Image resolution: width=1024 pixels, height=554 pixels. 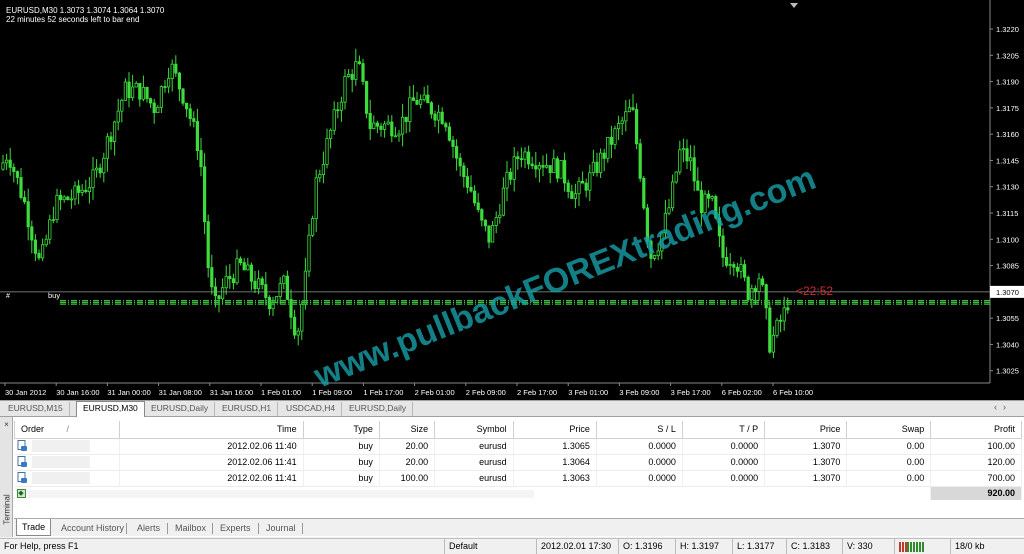 What do you see at coordinates (190, 528) in the screenshot?
I see `tab-mailbox: Mailbox` at bounding box center [190, 528].